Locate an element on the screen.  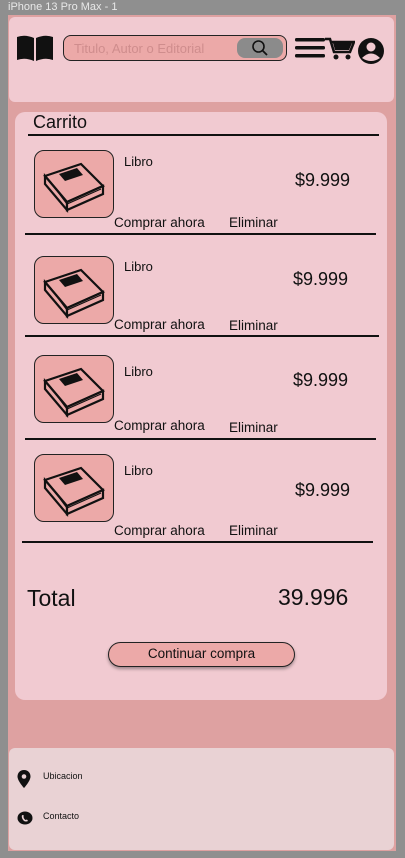
cart-title: Carrito is located at coordinates (60, 122).